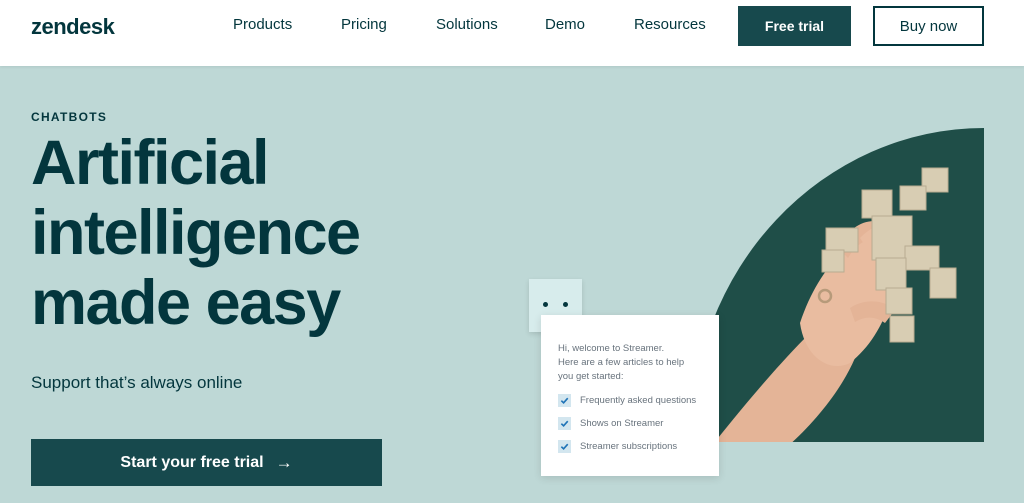 The width and height of the screenshot is (1024, 503). Describe the element at coordinates (150, 163) in the screenshot. I see `headline-line-1: Artificial` at that location.